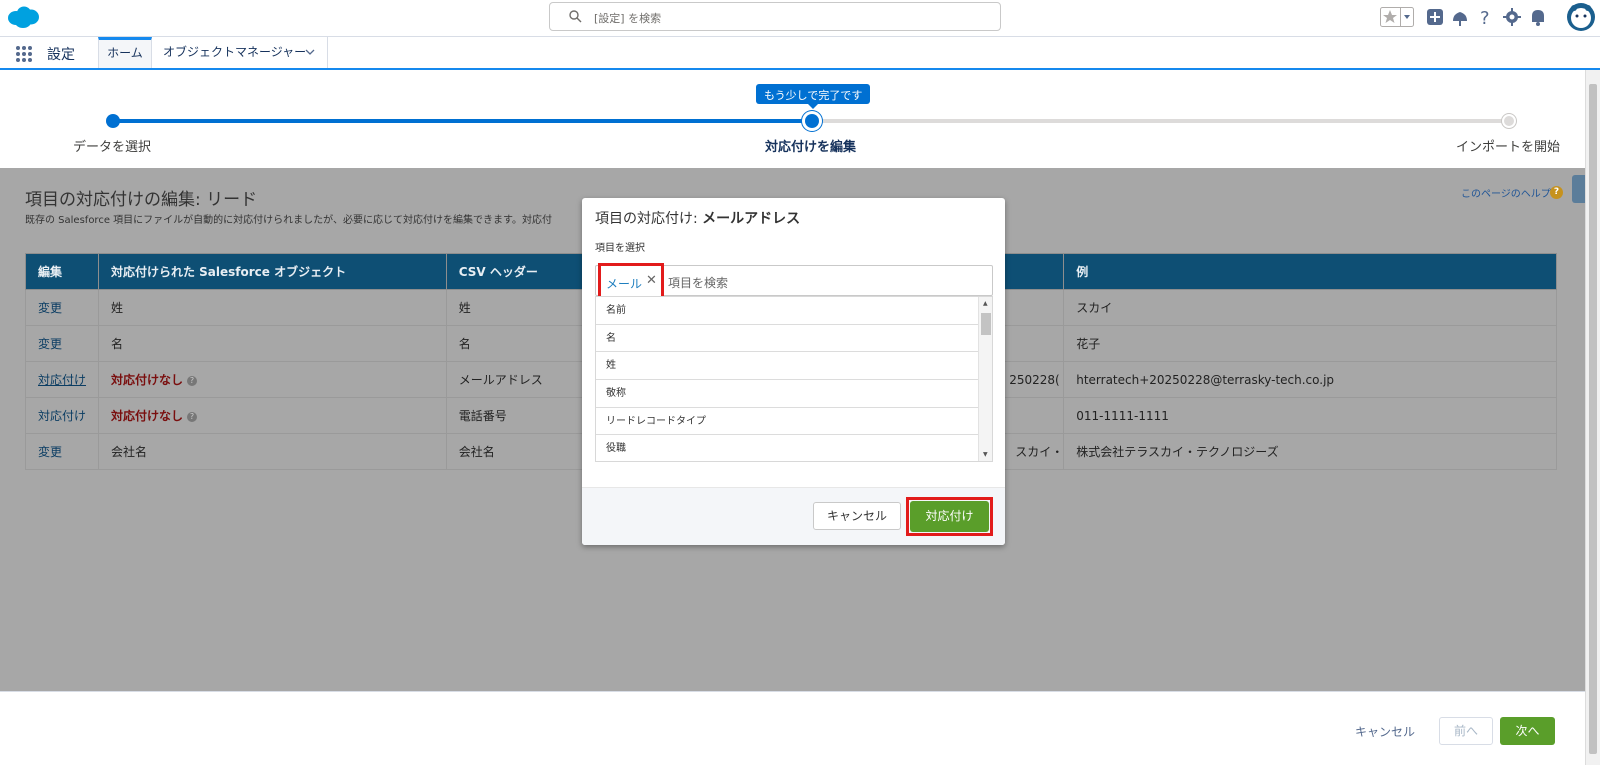  What do you see at coordinates (1460, 17) in the screenshot?
I see `trailhead-icon` at bounding box center [1460, 17].